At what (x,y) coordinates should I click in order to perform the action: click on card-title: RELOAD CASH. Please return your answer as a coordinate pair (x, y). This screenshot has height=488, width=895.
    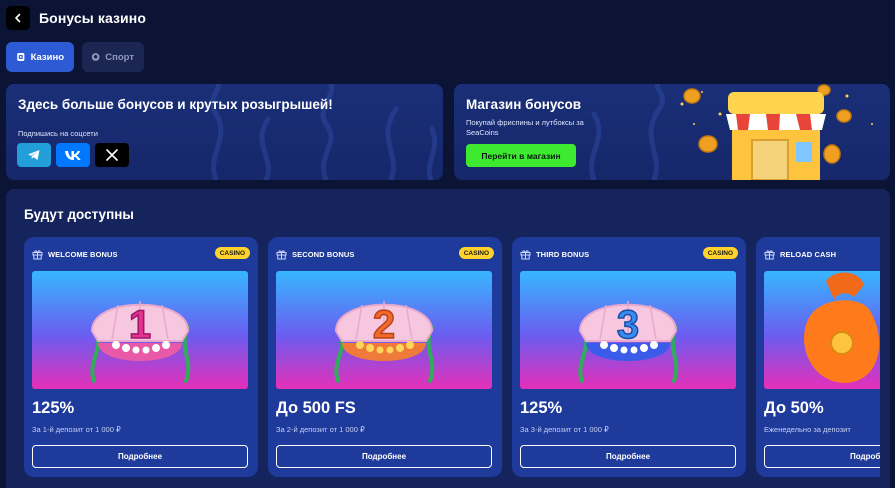
    Looking at the image, I should click on (808, 254).